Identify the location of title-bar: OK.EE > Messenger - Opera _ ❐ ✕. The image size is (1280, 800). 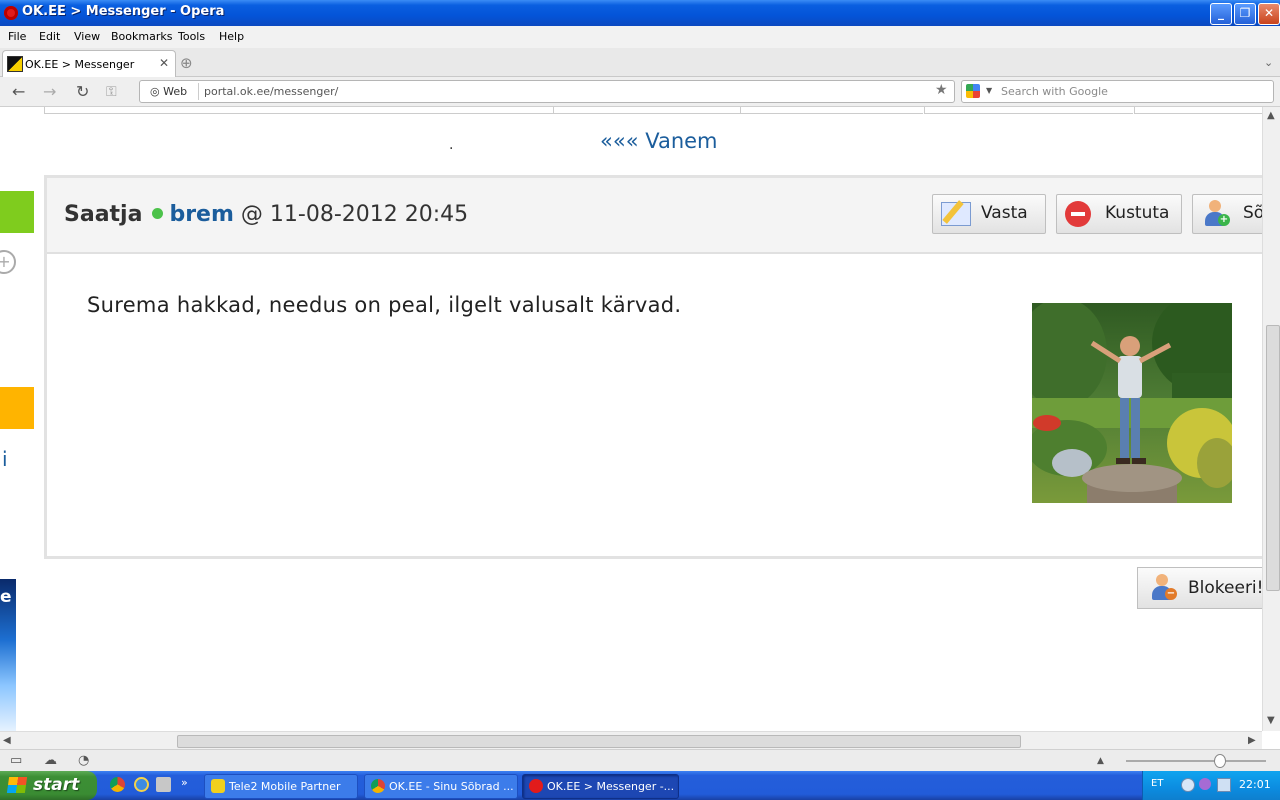
(640, 13).